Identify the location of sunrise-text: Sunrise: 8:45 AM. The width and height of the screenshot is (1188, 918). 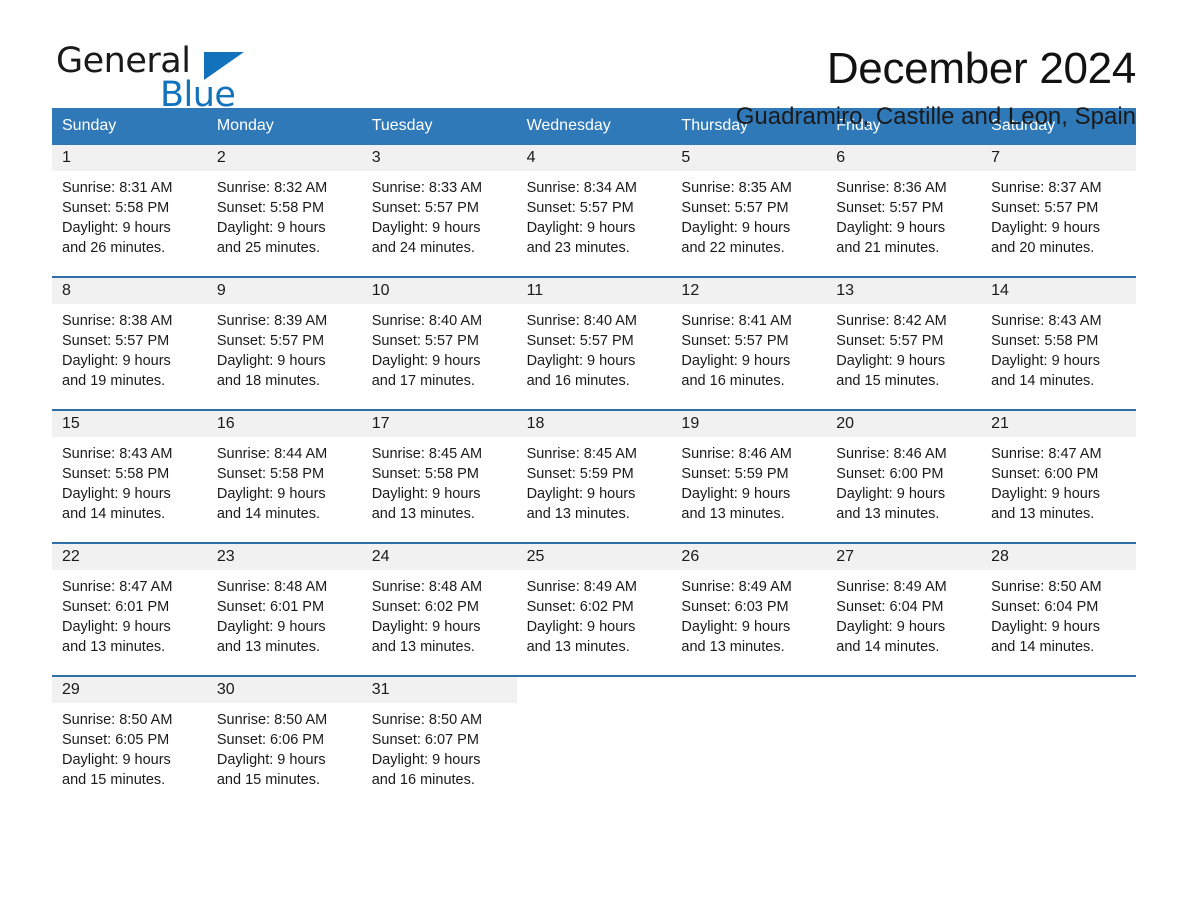
(581, 453).